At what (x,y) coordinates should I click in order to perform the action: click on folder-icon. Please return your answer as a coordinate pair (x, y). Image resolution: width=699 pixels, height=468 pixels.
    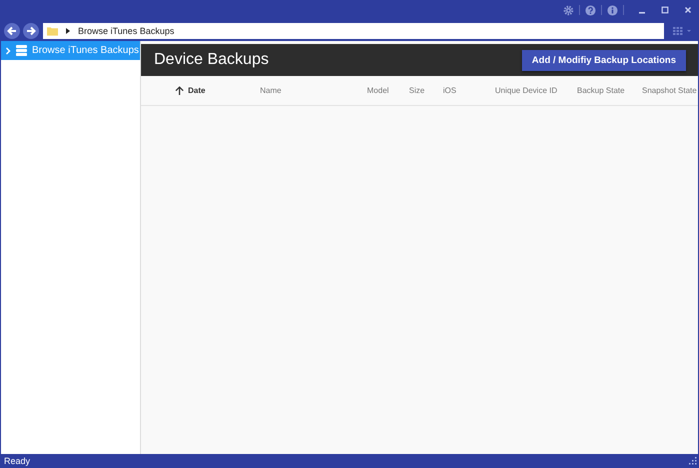
    Looking at the image, I should click on (52, 31).